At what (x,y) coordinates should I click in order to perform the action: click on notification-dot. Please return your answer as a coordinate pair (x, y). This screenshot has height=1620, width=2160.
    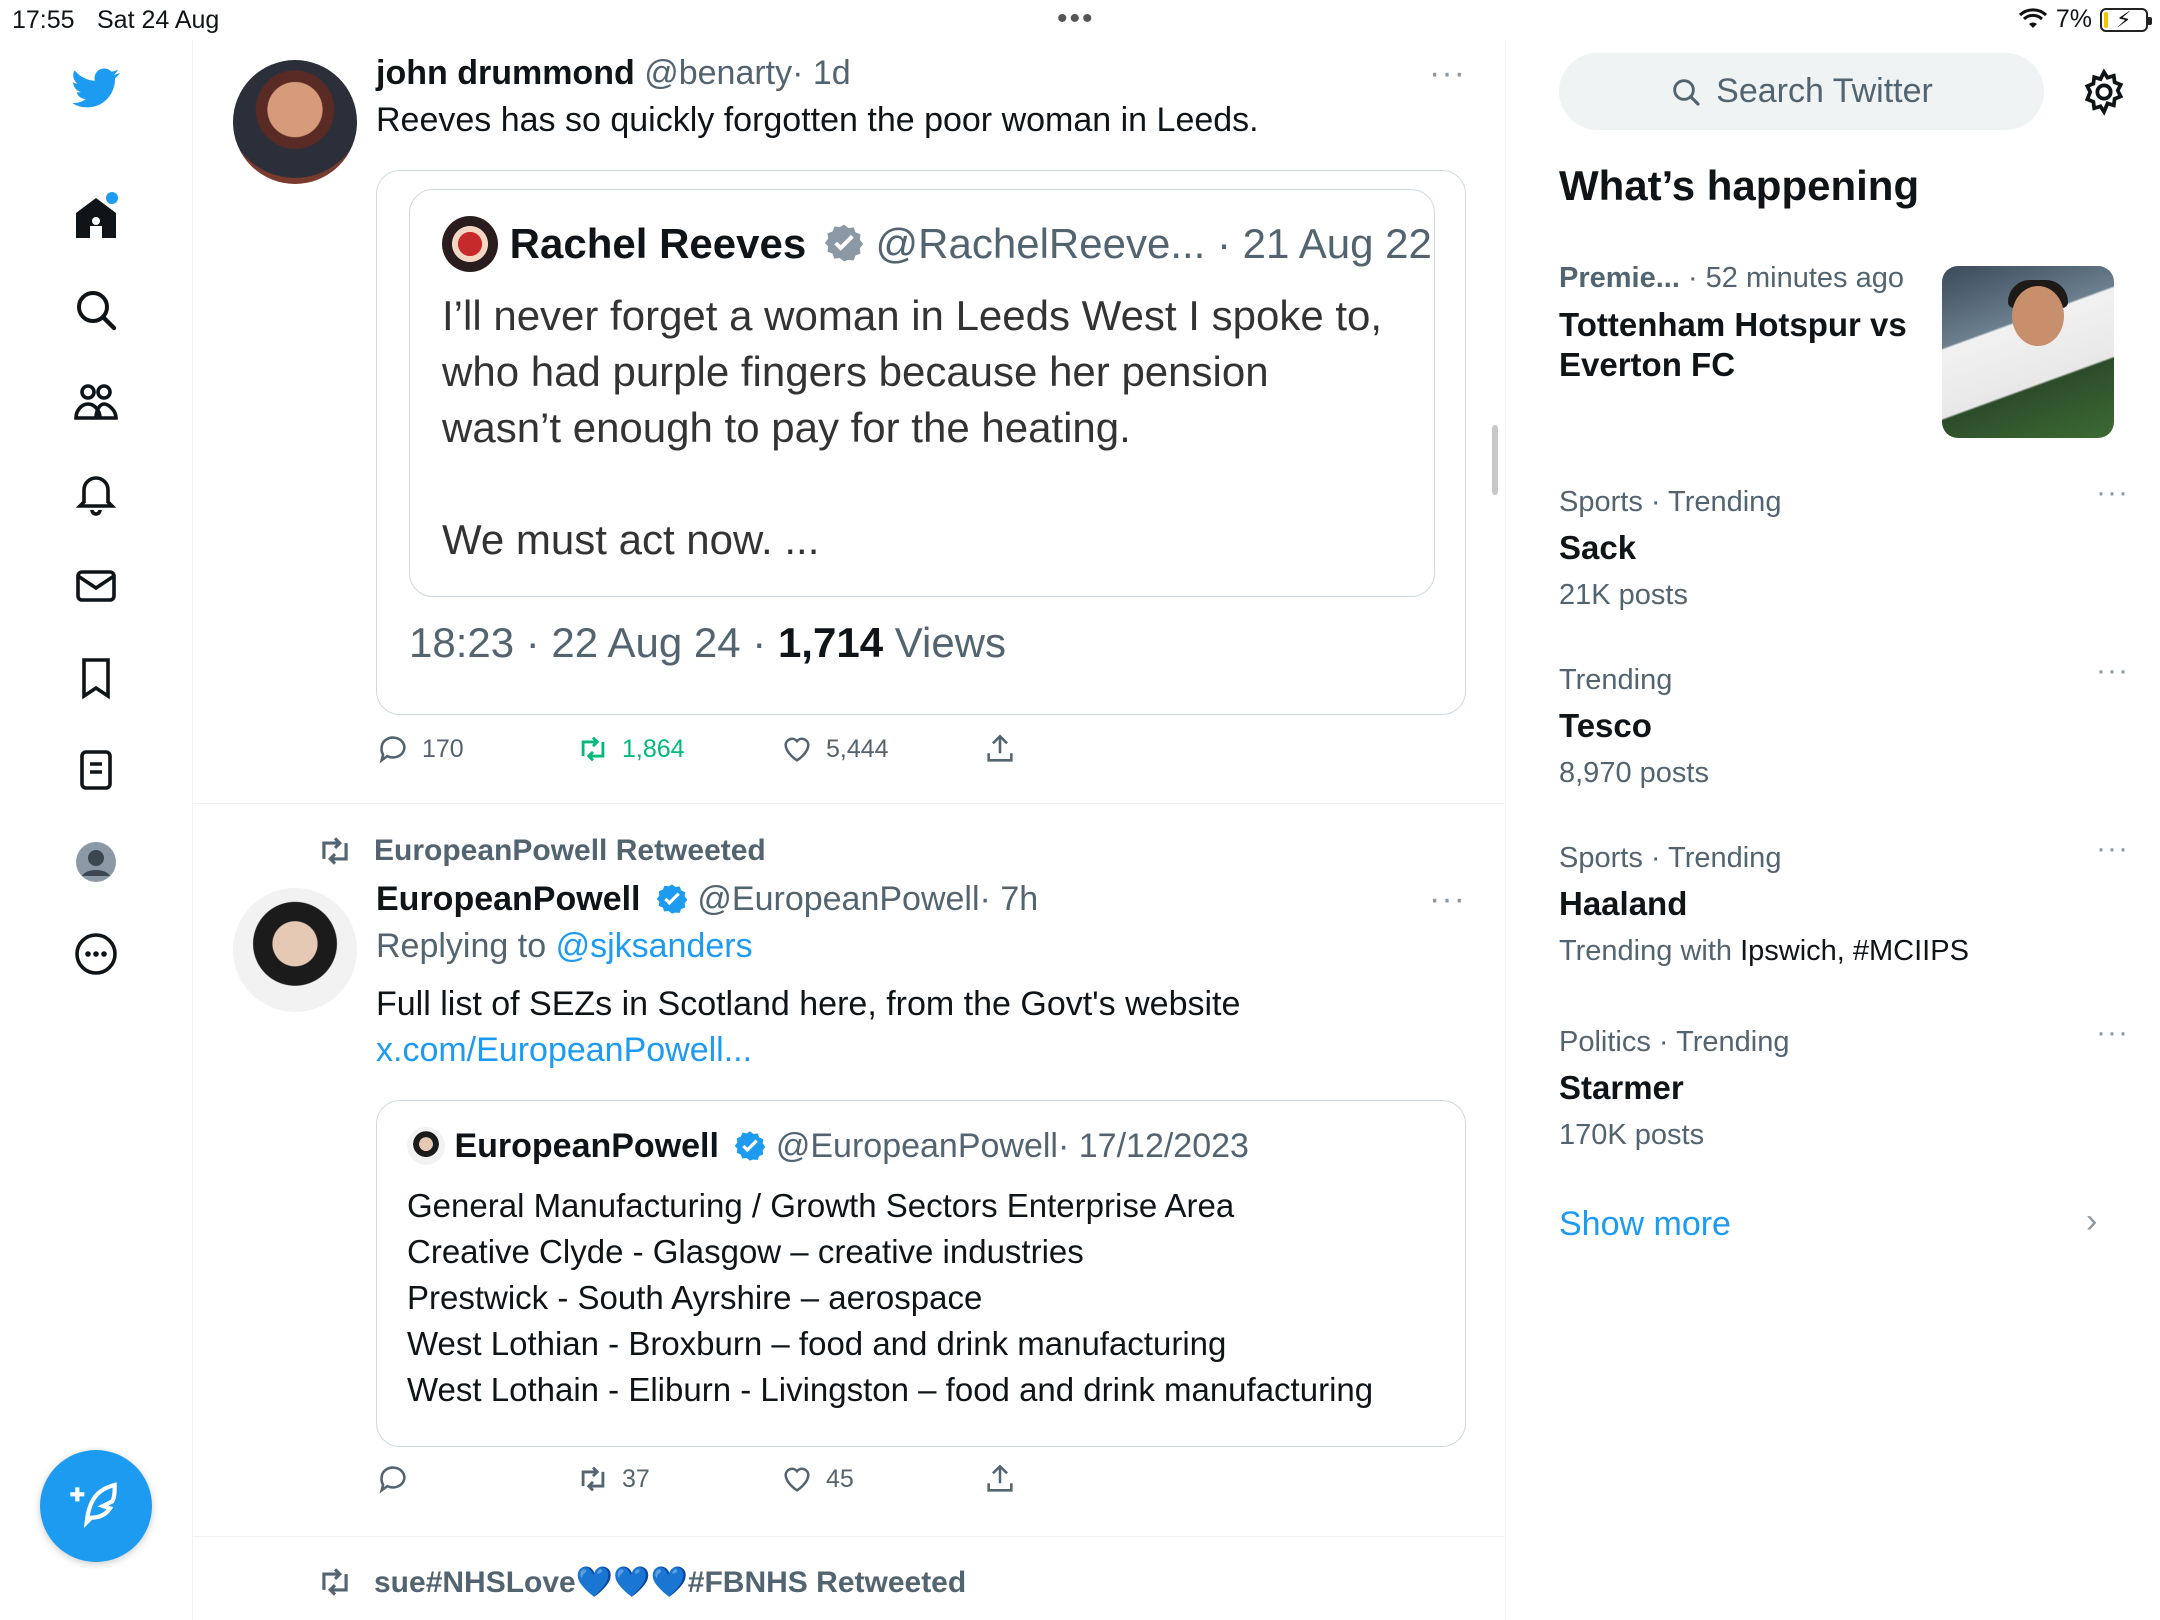
    Looking at the image, I should click on (112, 198).